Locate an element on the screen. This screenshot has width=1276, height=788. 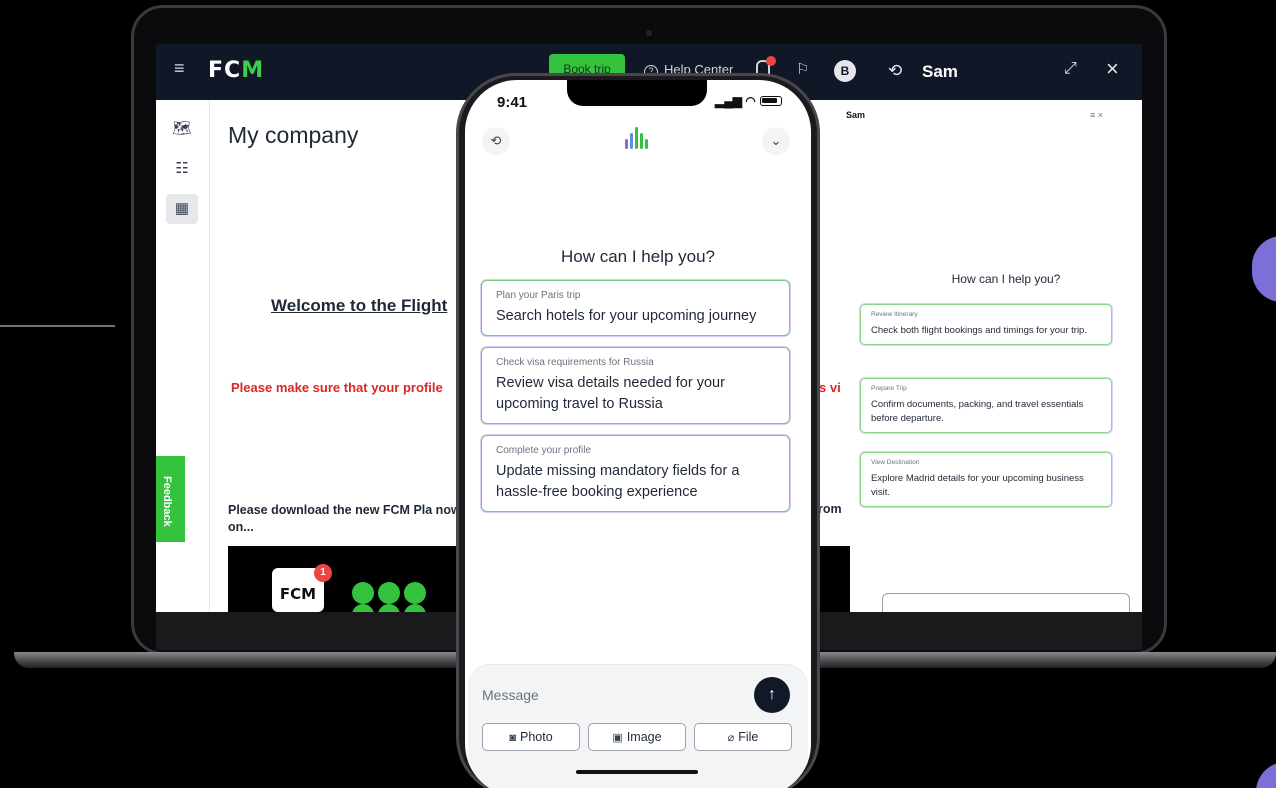
sam-mini-title: Sam is located at coordinates (856, 115).